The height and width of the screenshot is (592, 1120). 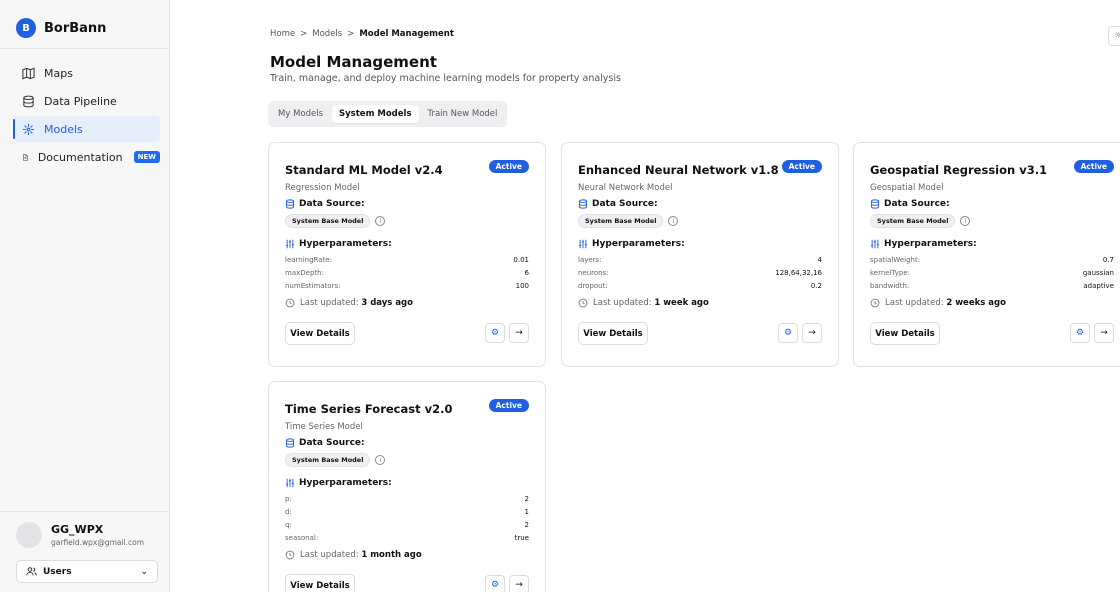 What do you see at coordinates (369, 409) in the screenshot?
I see `model-title: Time Series Forecast v2.0` at bounding box center [369, 409].